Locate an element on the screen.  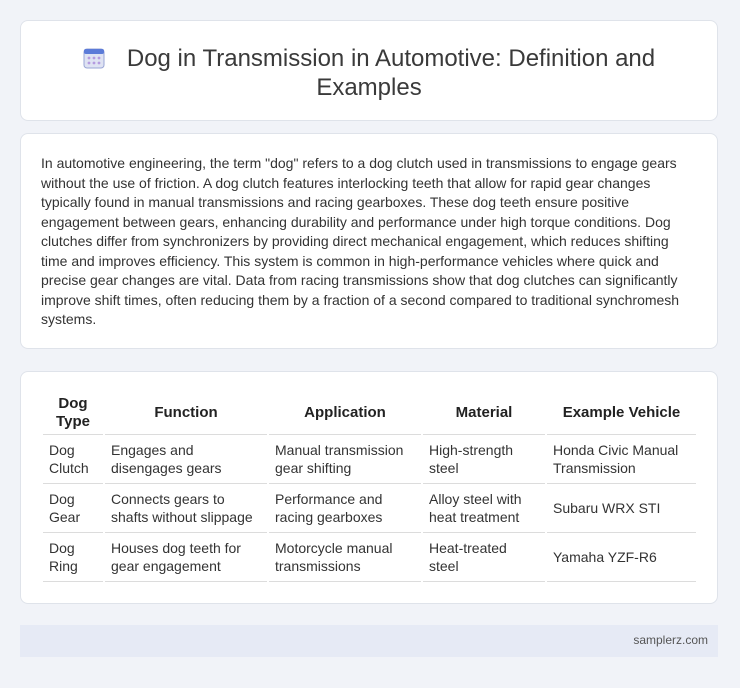
calendar-icon is located at coordinates (94, 58).